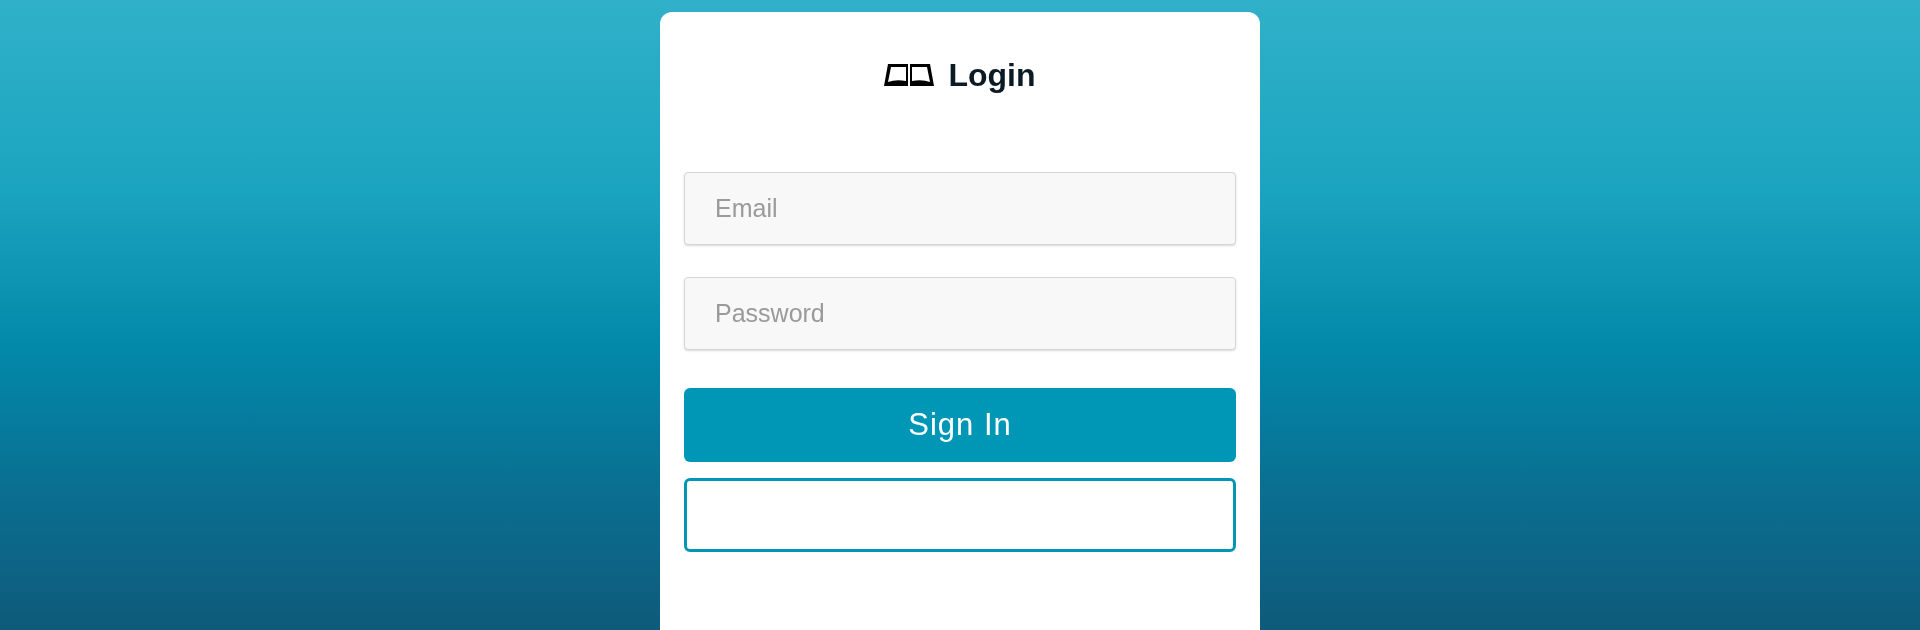 Image resolution: width=1920 pixels, height=630 pixels. What do you see at coordinates (960, 313) in the screenshot?
I see `input-field: Password` at bounding box center [960, 313].